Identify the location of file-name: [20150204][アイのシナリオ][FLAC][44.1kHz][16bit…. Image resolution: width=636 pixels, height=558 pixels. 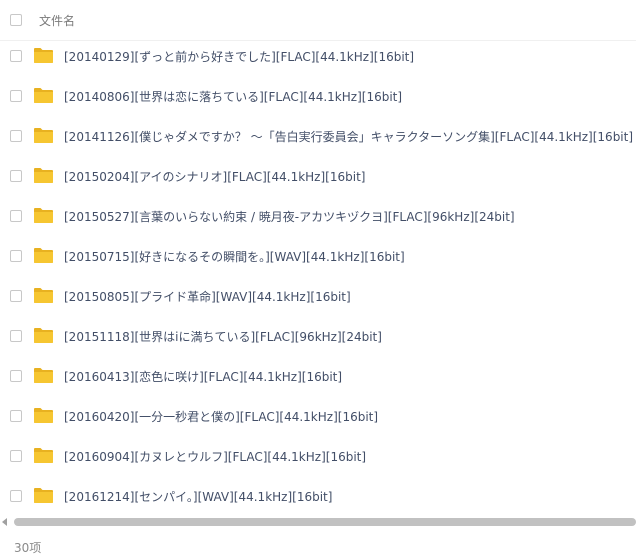
(214, 176).